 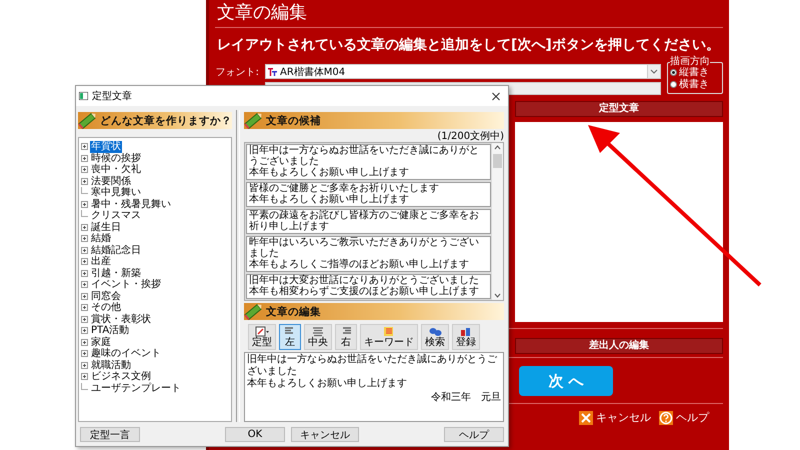 I want to click on dialog-button: OK, so click(x=255, y=434).